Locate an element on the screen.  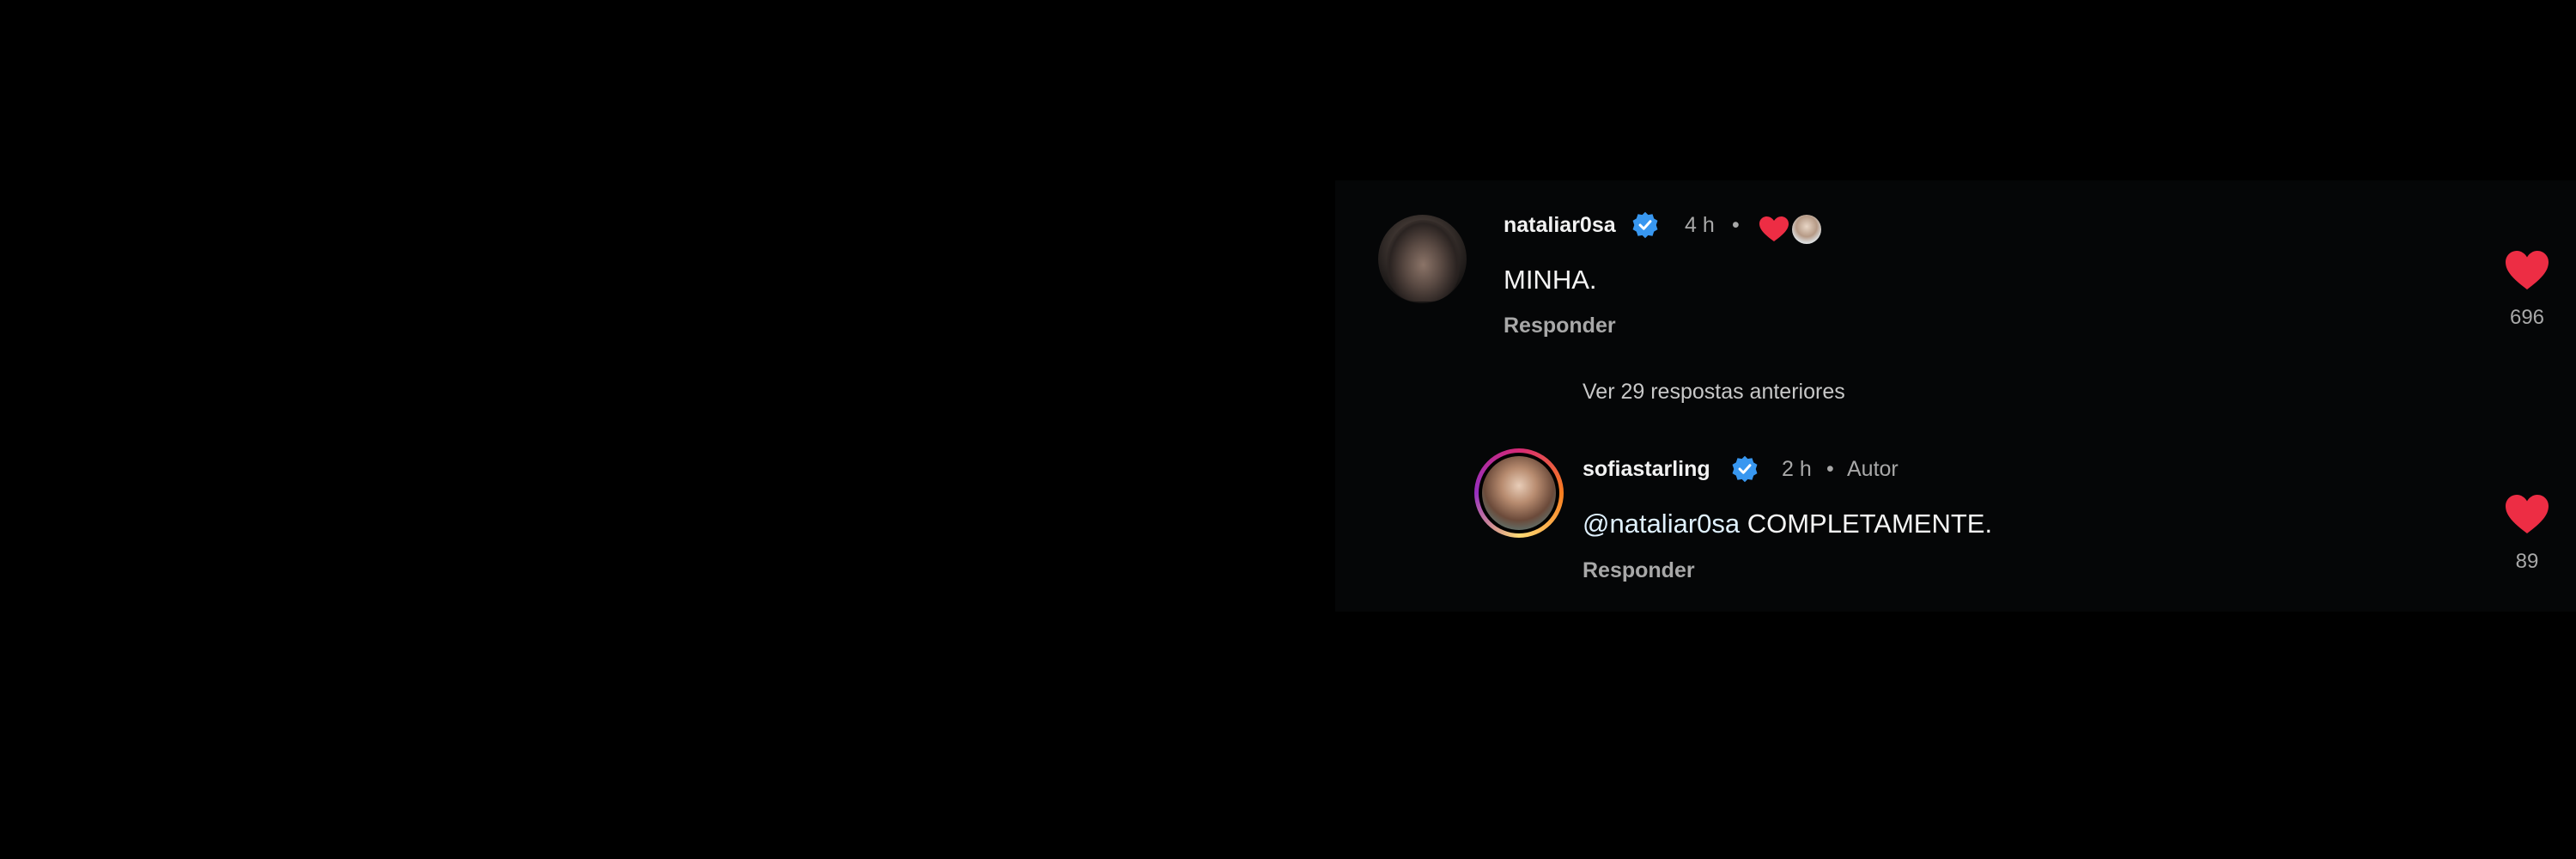
view-previous-replies-link: Ver 29 respostas anteriores is located at coordinates (1714, 393).